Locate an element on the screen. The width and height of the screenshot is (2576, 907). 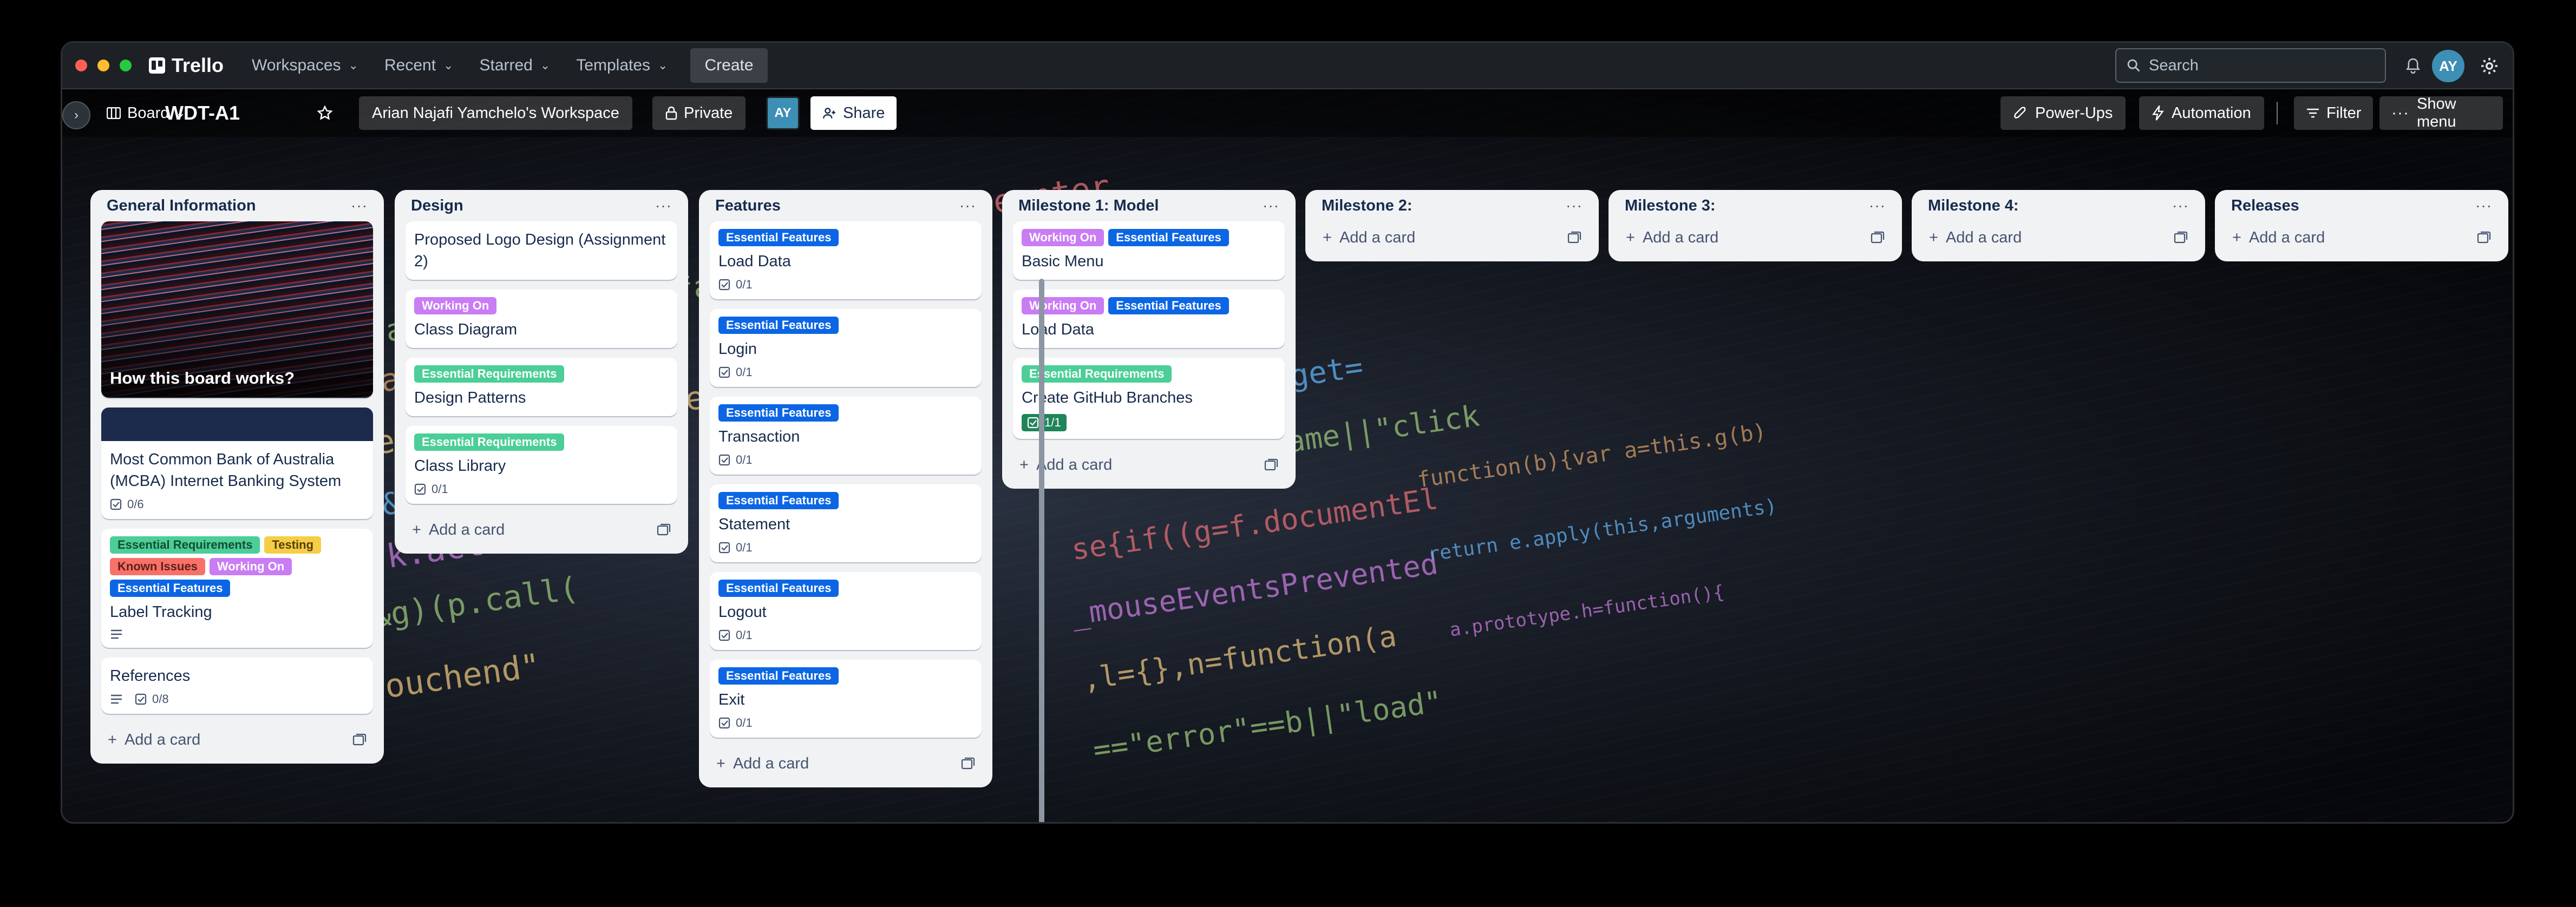
power-ups-button: Power-Ups is located at coordinates (2063, 113).